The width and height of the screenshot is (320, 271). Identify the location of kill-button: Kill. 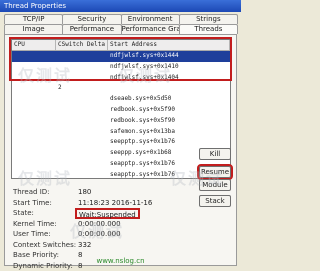
(215, 154).